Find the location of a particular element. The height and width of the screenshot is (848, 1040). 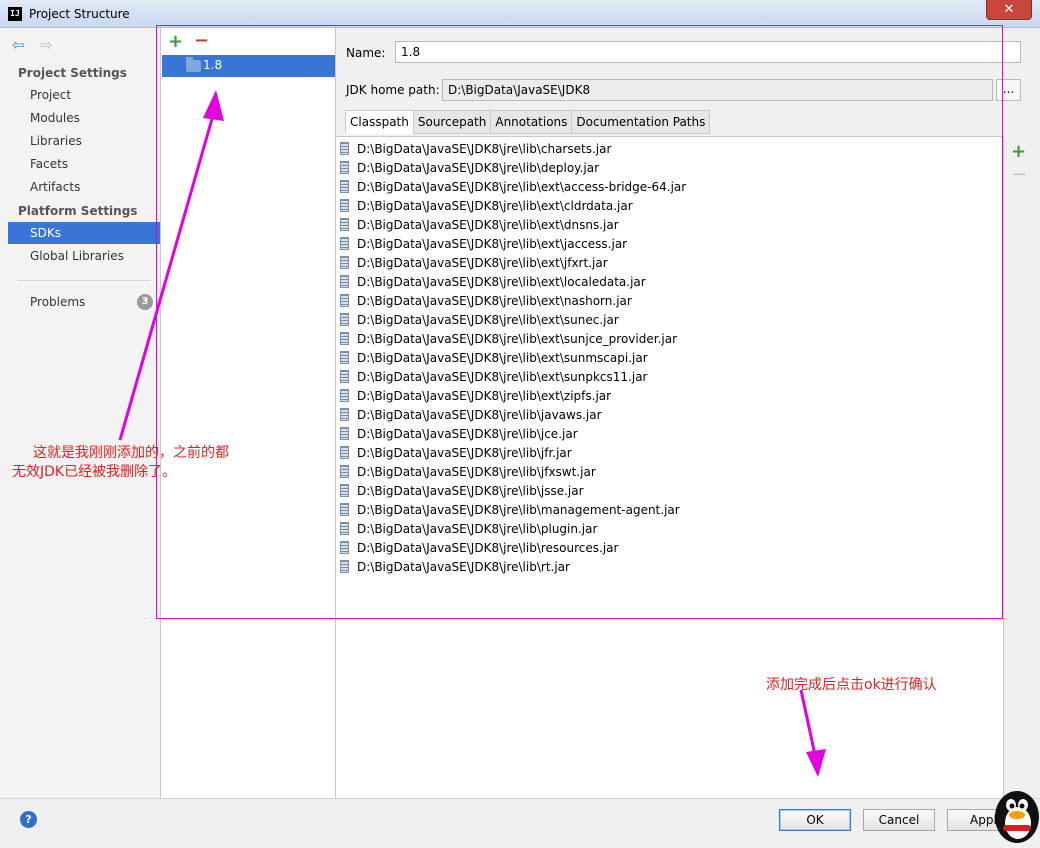

arrow-to-sdk-line is located at coordinates (167, 276).